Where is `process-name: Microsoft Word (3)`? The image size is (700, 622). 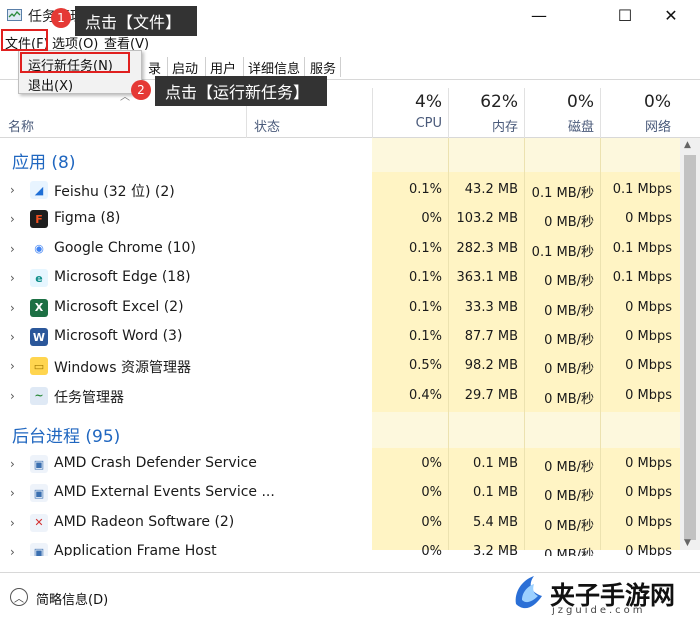 process-name: Microsoft Word (3) is located at coordinates (118, 336).